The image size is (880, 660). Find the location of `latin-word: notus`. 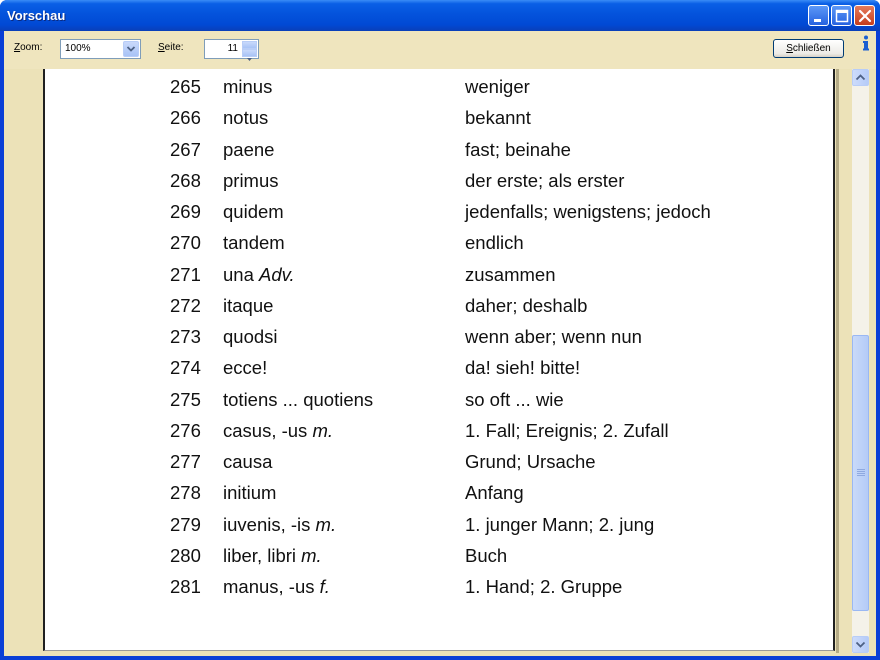

latin-word: notus is located at coordinates (245, 118).